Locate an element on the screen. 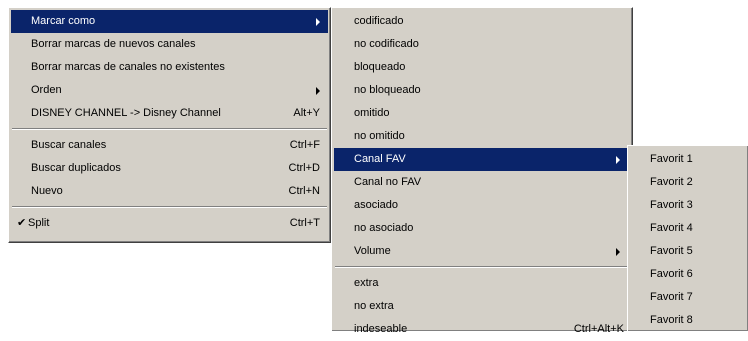 This screenshot has height=341, width=748. menu-item-marcar-como: Marcar como is located at coordinates (169, 21).